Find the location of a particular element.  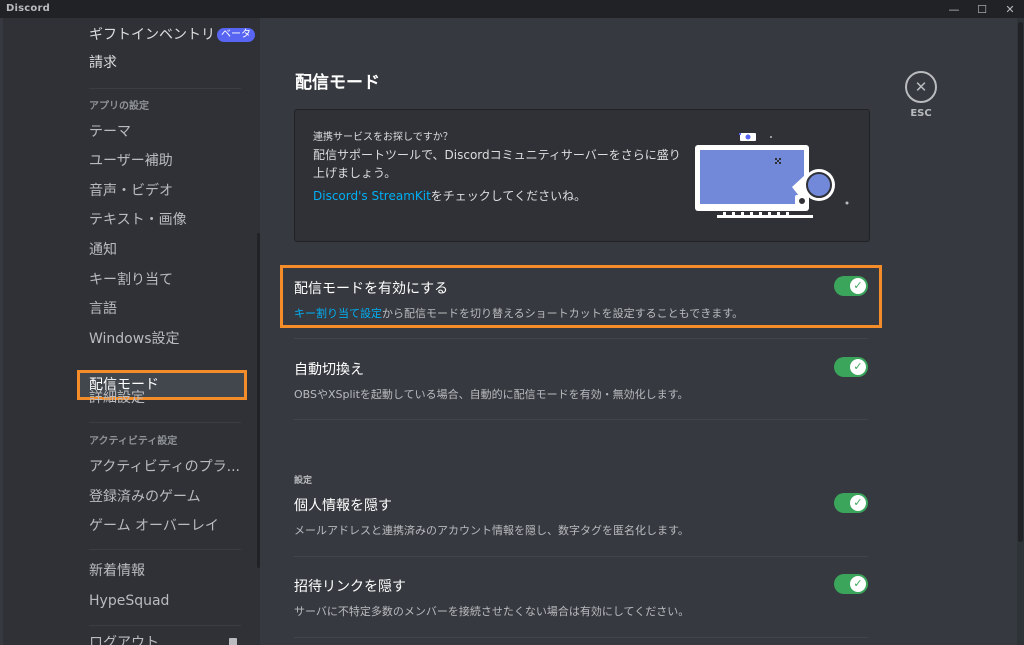

content-scrollbar is located at coordinates (1020, 331).